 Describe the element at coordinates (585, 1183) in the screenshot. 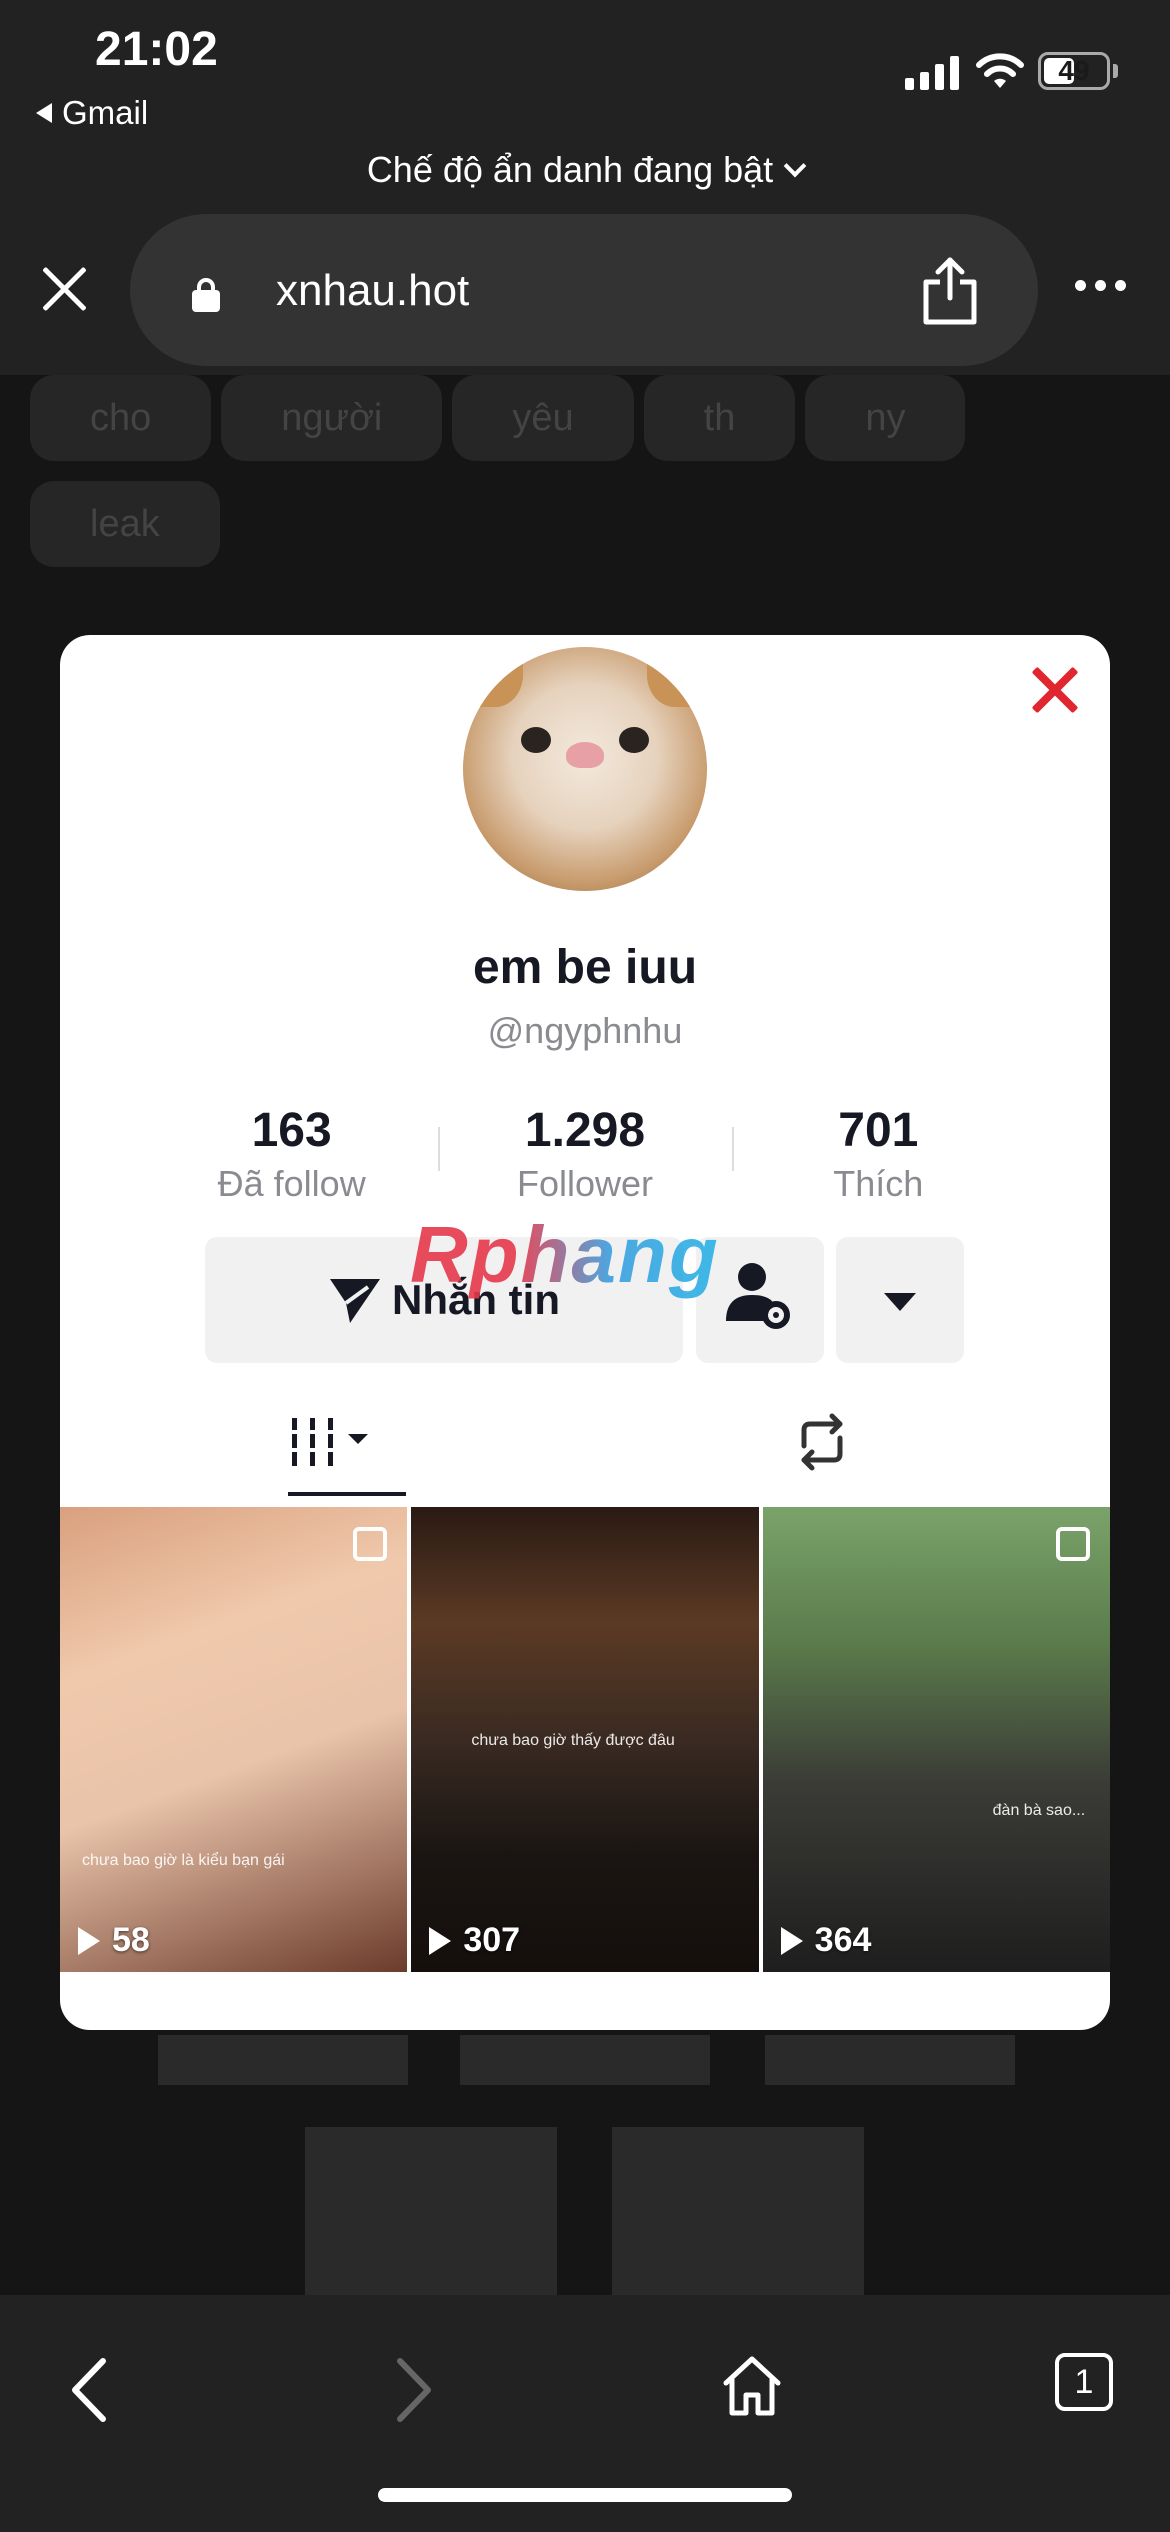

I see `stat-label: Follower` at that location.